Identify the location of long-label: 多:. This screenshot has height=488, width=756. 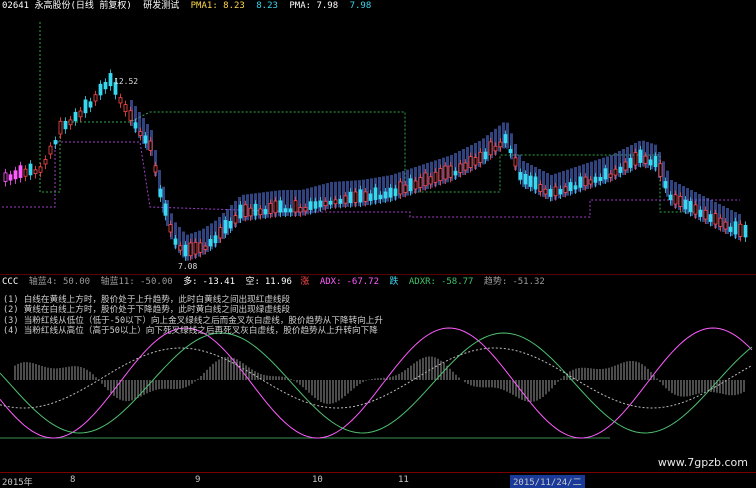
(190, 282).